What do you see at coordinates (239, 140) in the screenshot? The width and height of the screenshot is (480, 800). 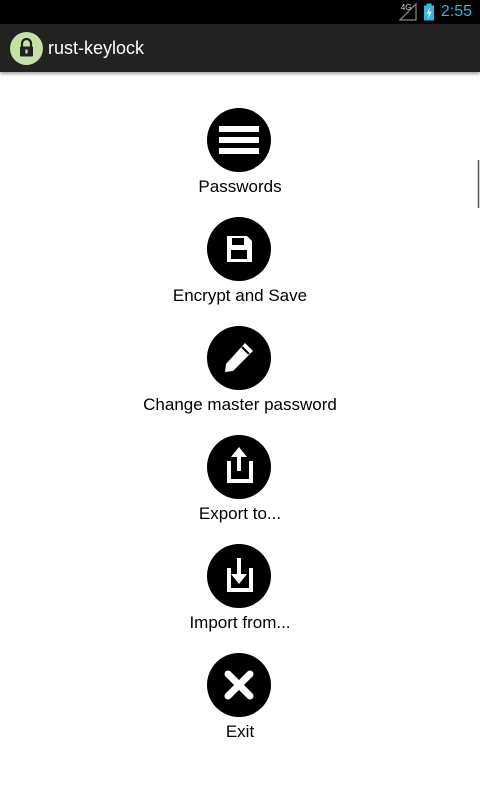 I see `list-icon` at bounding box center [239, 140].